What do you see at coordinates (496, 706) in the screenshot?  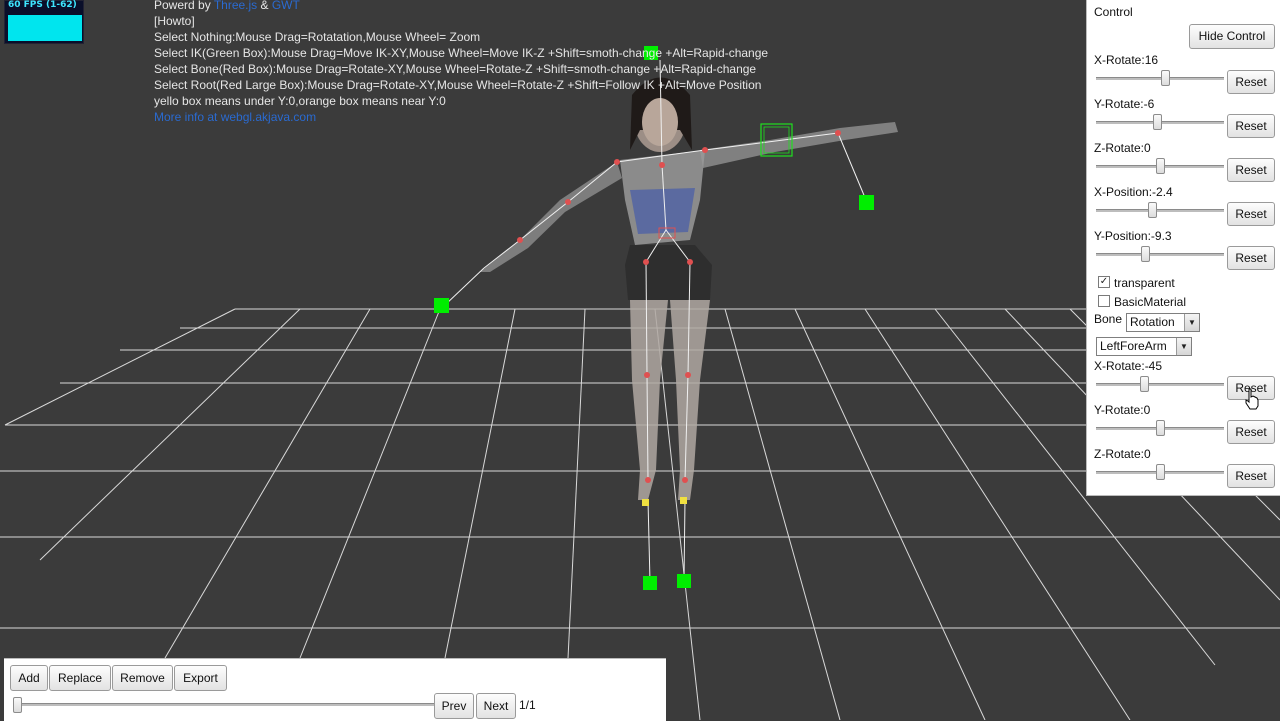 I see `next-button: Next` at bounding box center [496, 706].